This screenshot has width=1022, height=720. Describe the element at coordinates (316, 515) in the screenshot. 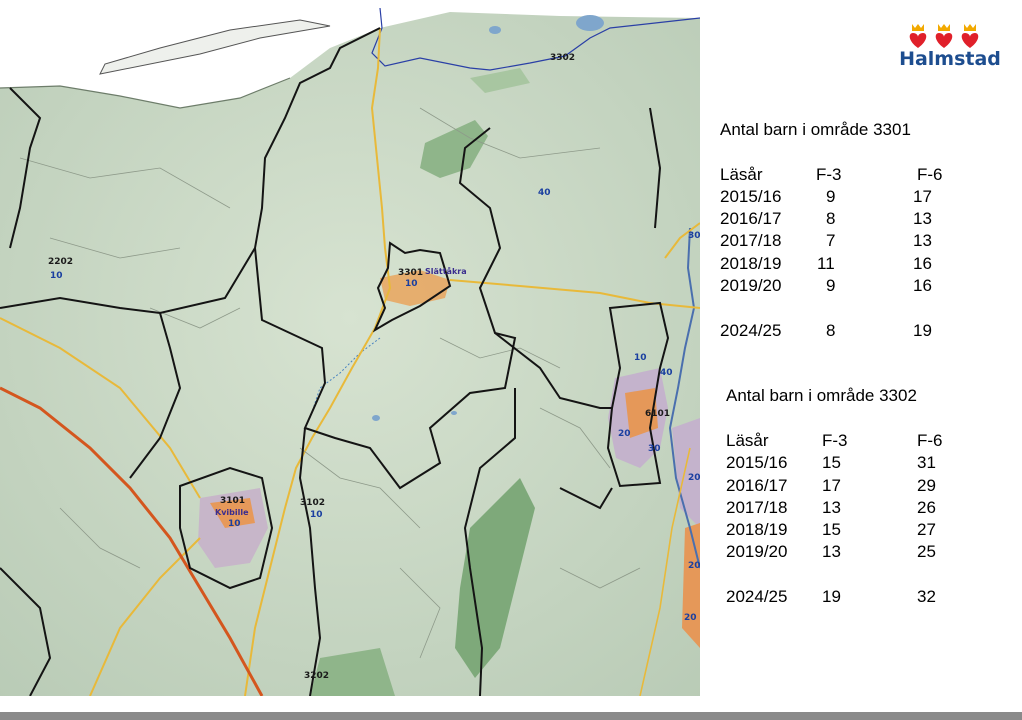

I see `map-label-3102-road: 10` at that location.